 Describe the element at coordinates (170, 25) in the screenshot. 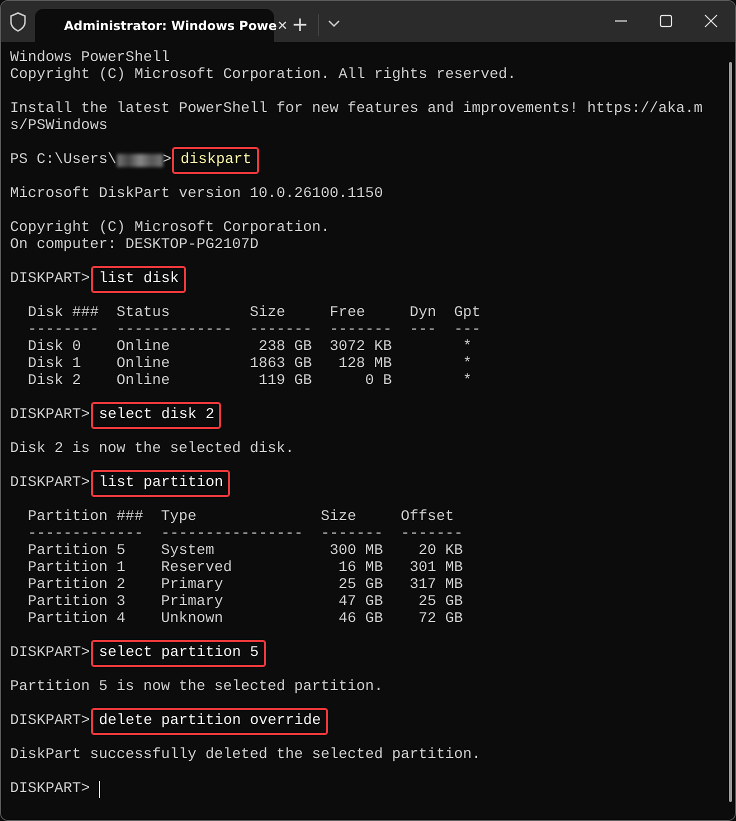

I see `tab-title: Administrator: Windows Powe` at that location.